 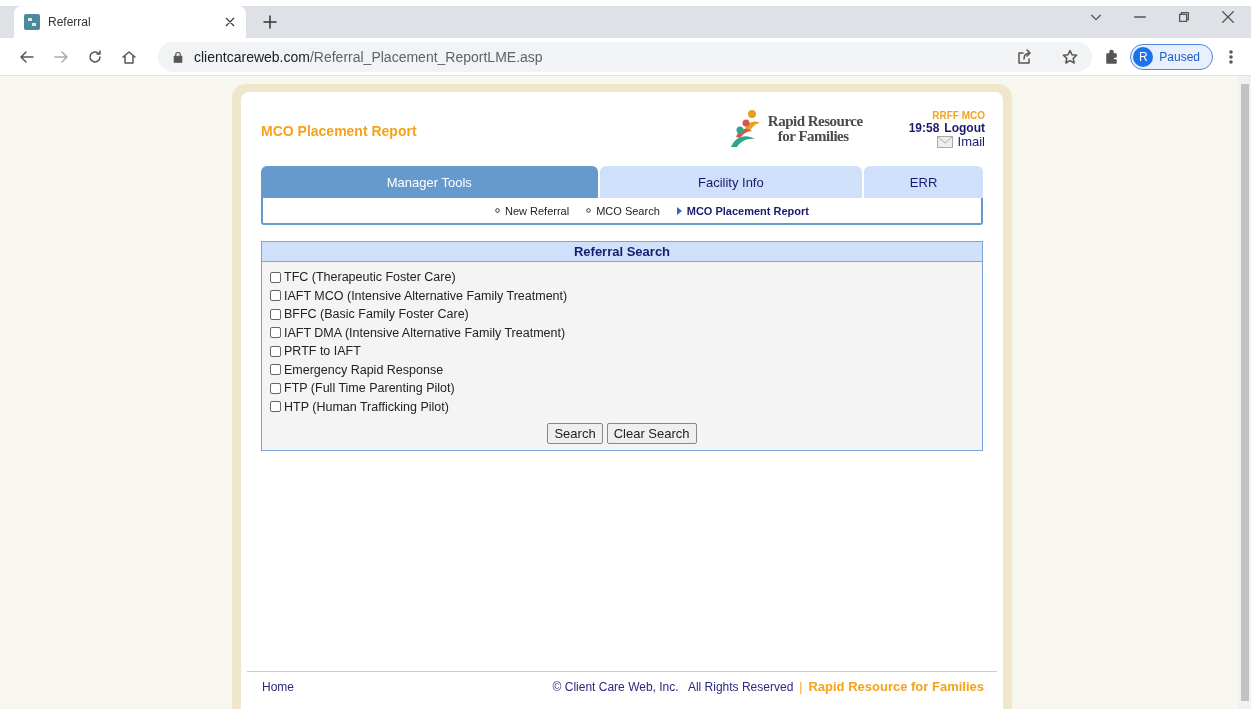 I want to click on subnav-link: MCO Placement Report, so click(x=742, y=210).